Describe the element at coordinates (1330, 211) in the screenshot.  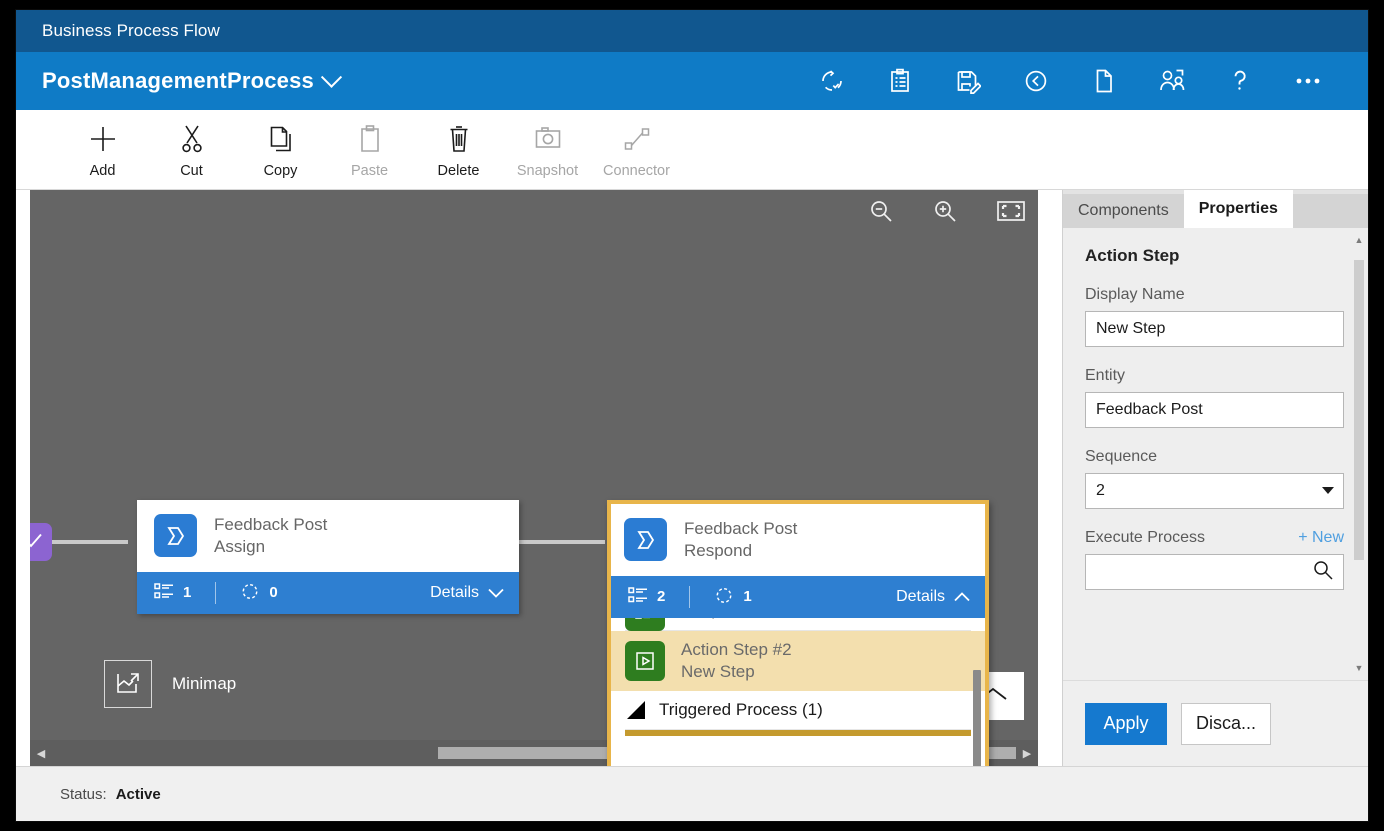
I see `tab-strip-filler` at that location.